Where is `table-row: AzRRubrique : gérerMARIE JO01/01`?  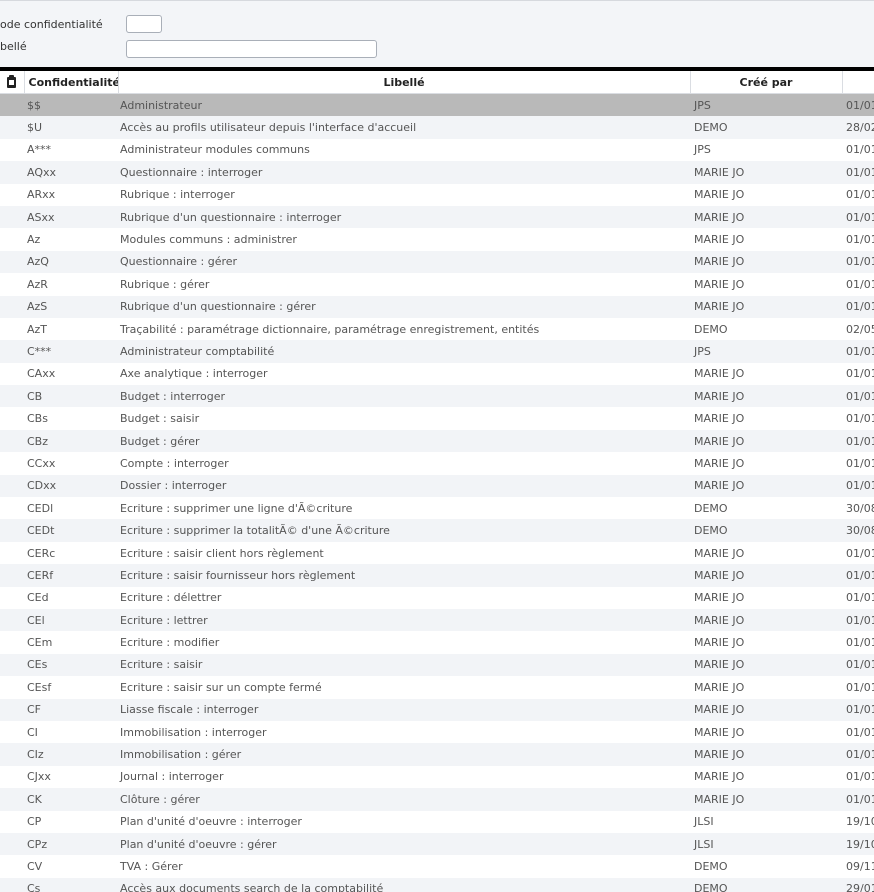 table-row: AzRRubrique : gérerMARIE JO01/01 is located at coordinates (437, 284).